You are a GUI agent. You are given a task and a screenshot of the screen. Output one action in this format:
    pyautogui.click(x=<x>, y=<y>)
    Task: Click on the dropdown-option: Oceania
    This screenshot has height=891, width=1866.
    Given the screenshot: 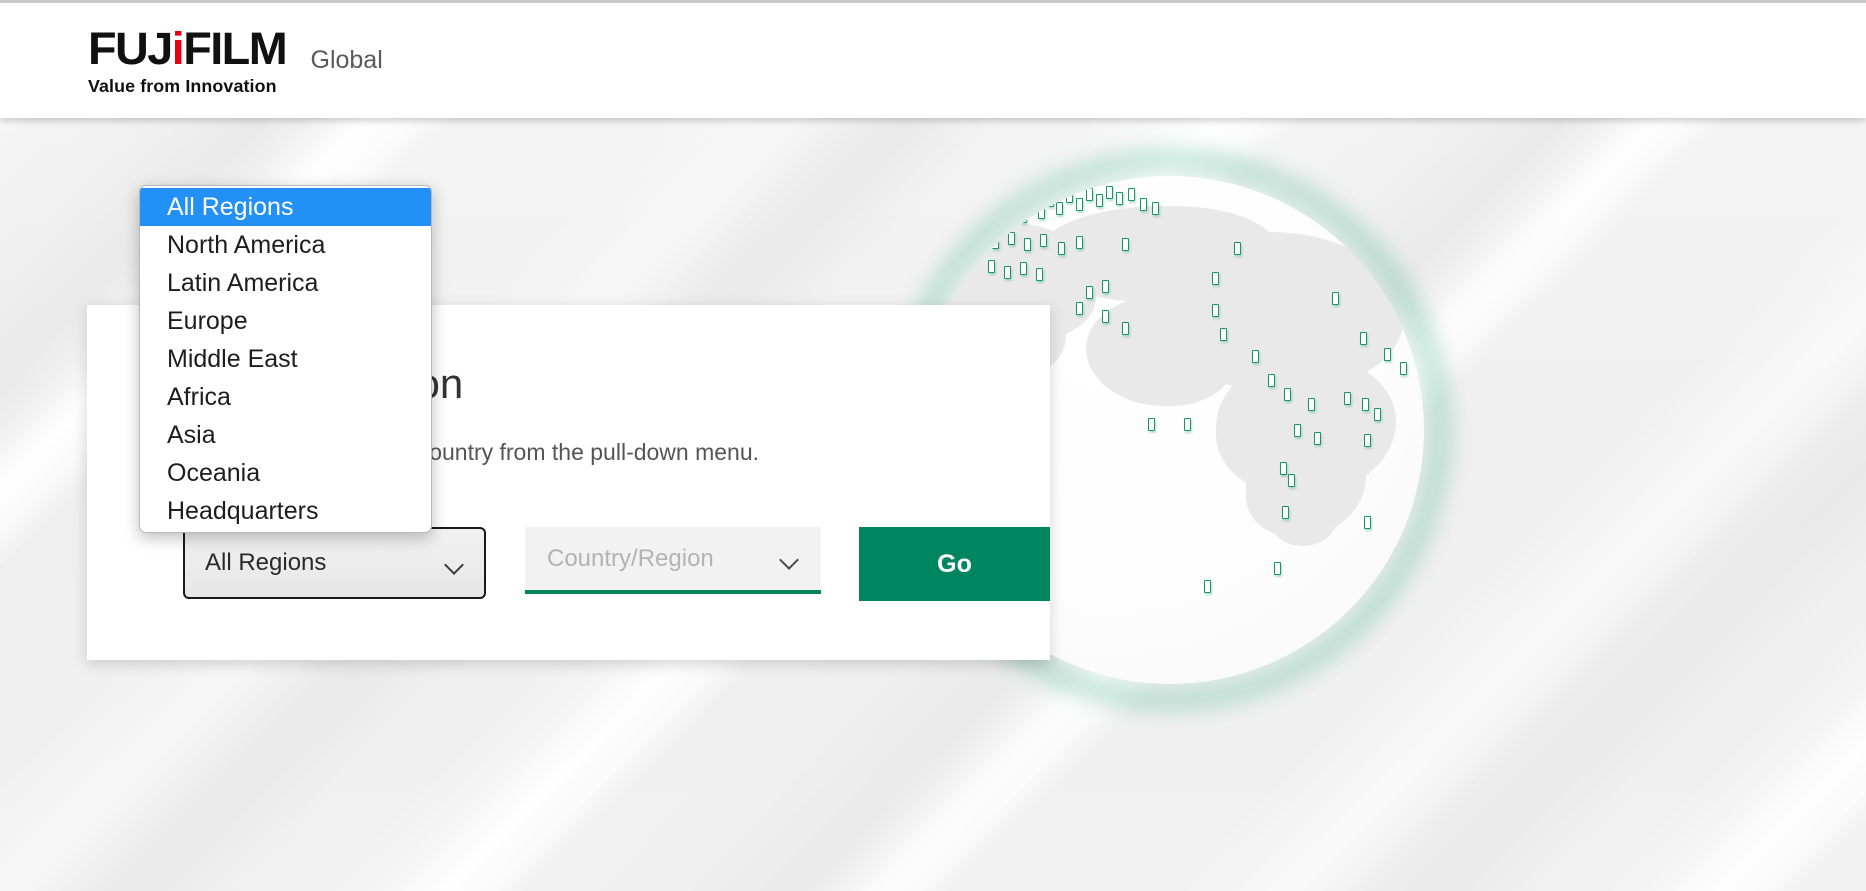 What is the action you would take?
    pyautogui.click(x=285, y=473)
    